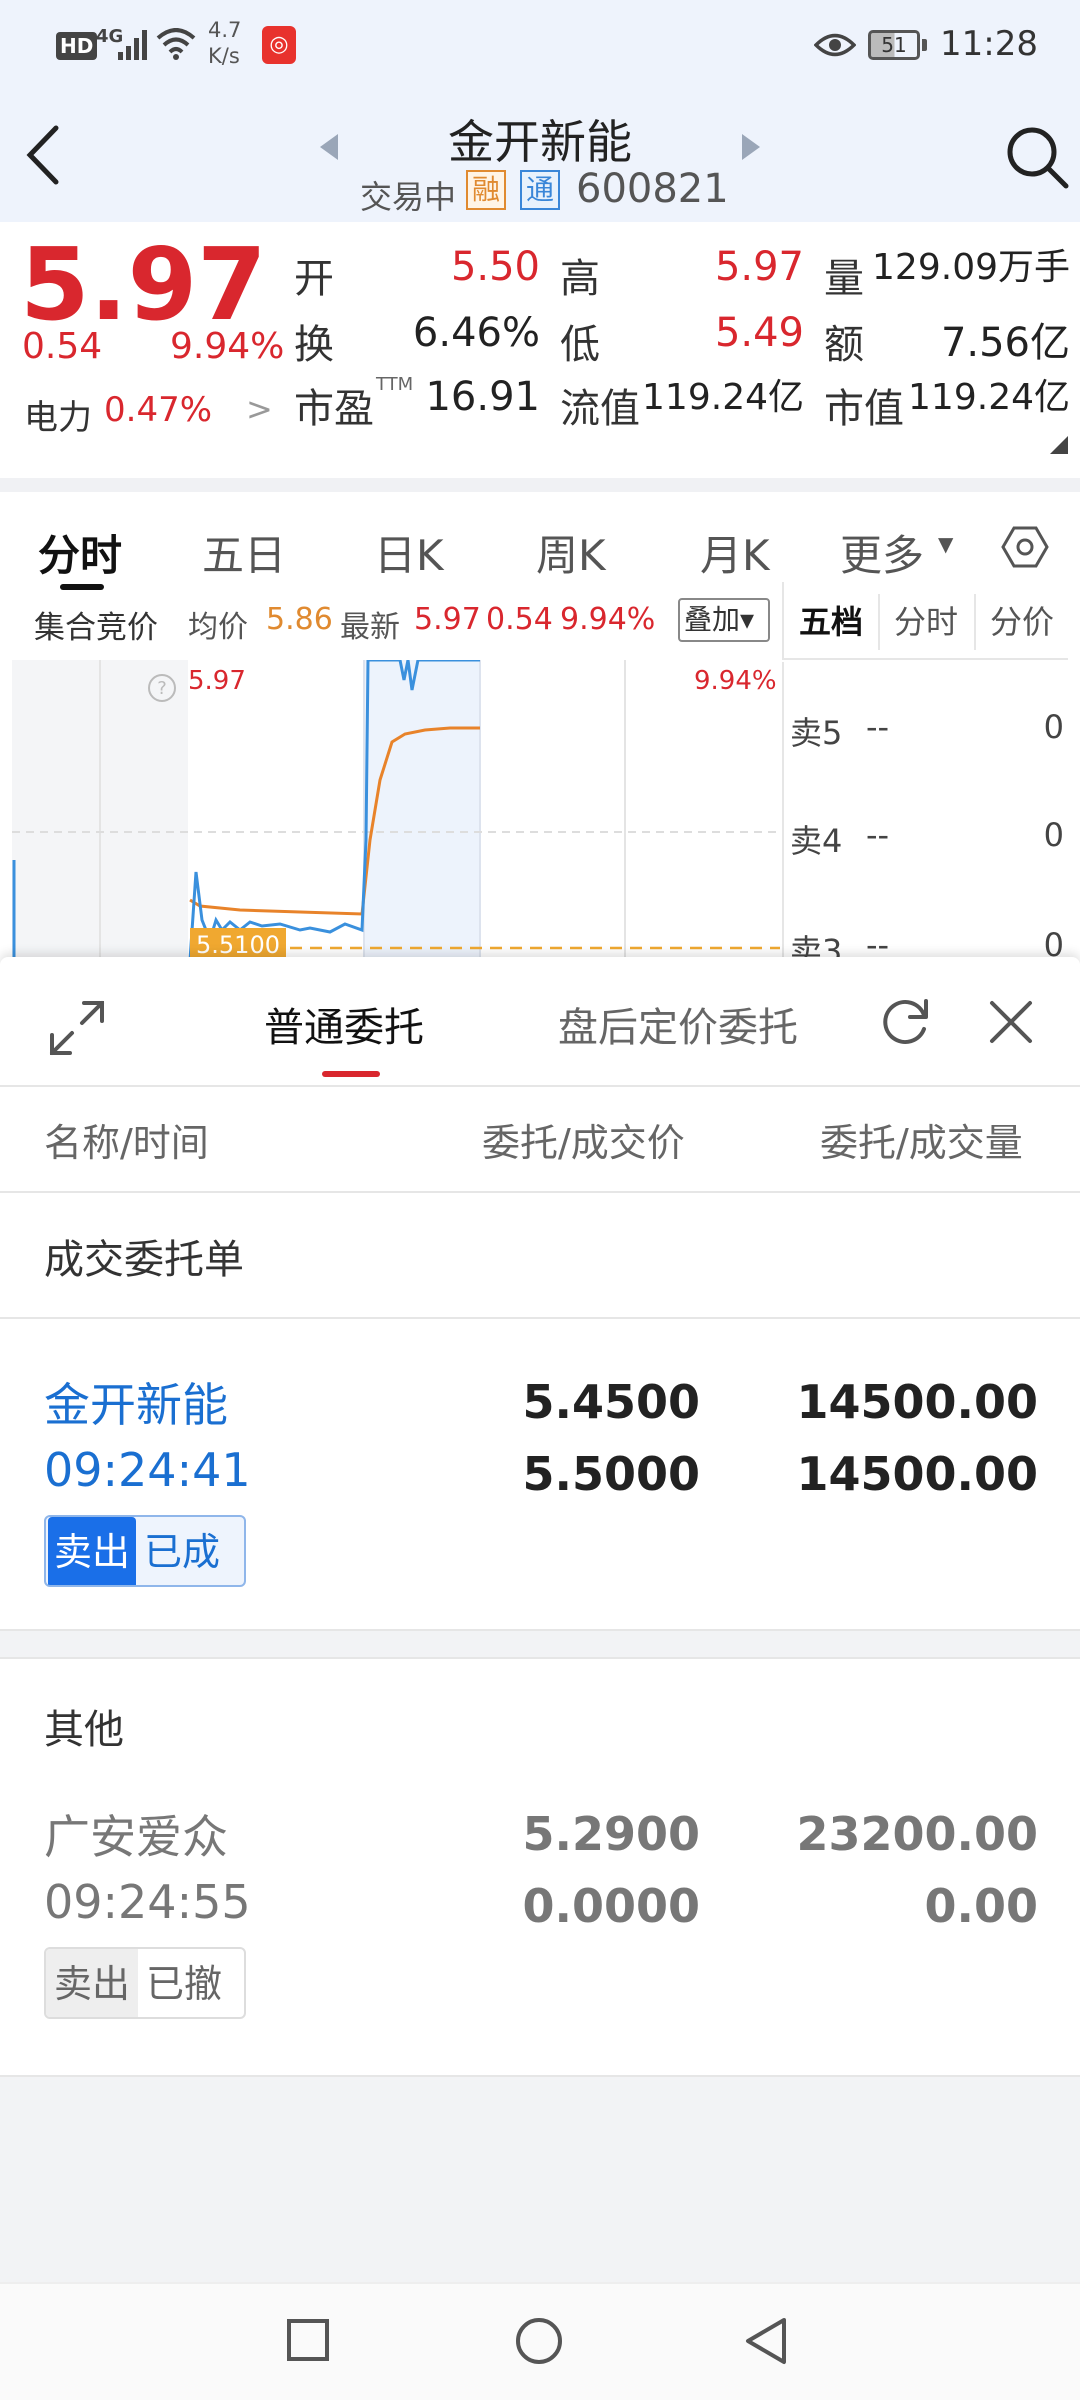 This screenshot has width=1080, height=2400. I want to click on prev-stock-icon, so click(329, 147).